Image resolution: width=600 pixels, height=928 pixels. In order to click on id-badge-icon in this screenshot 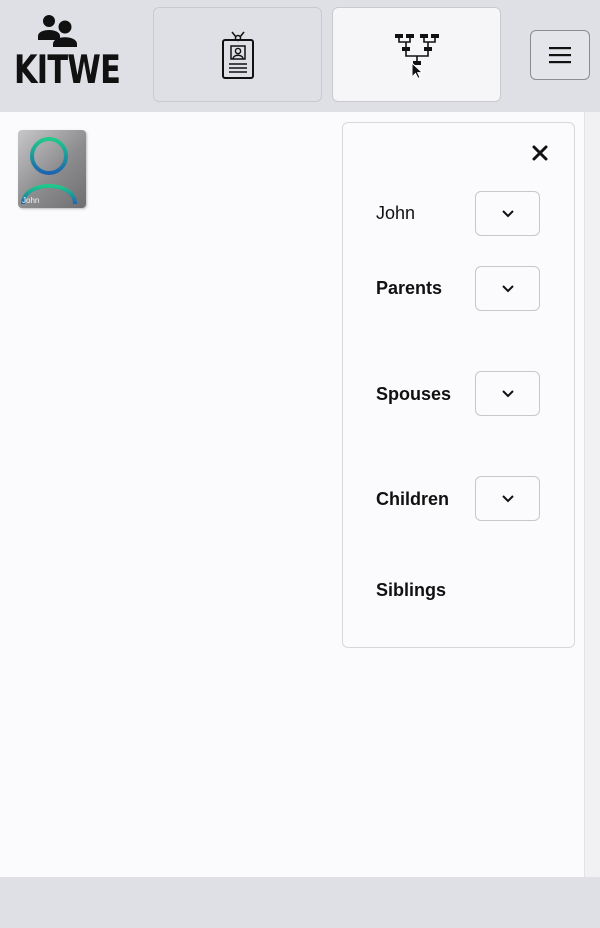, I will do `click(237, 55)`.